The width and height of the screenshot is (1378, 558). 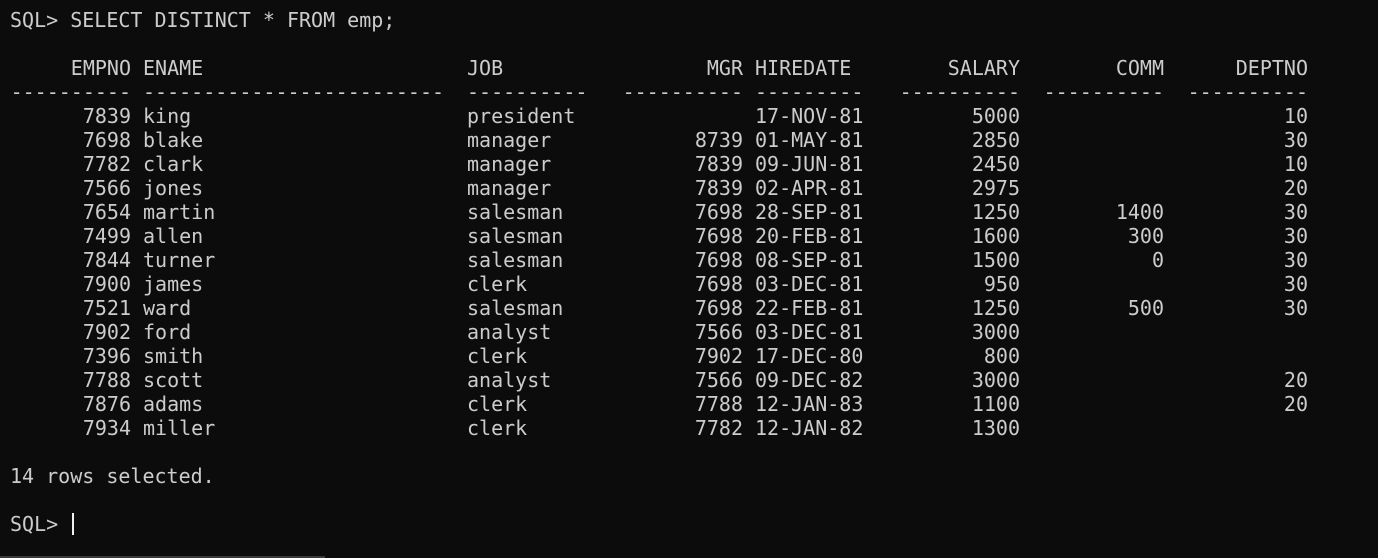 What do you see at coordinates (106, 116) in the screenshot?
I see `cell-empno: 7839` at bounding box center [106, 116].